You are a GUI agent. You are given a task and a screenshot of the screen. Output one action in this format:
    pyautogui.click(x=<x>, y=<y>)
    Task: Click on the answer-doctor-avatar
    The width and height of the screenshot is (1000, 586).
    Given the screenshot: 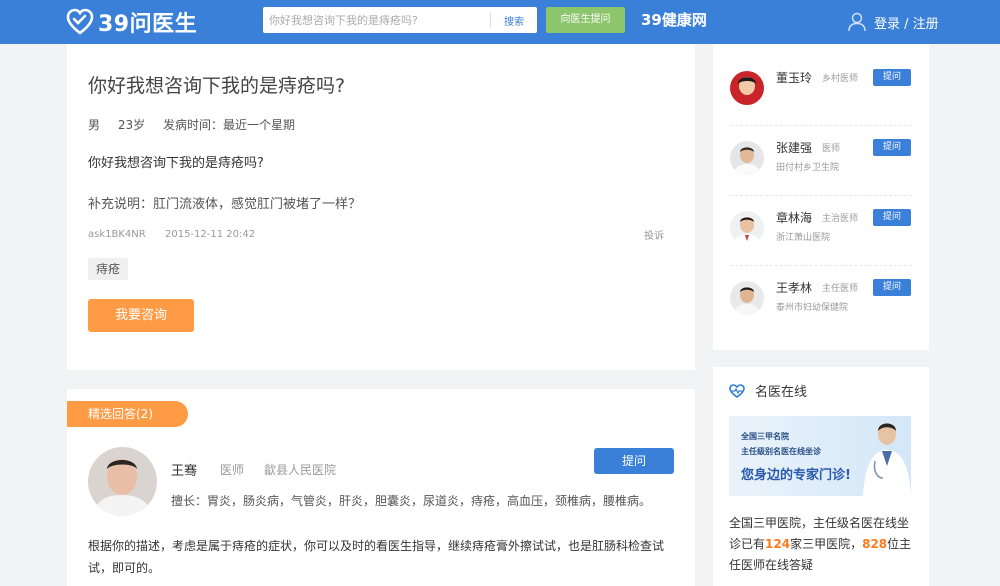 What is the action you would take?
    pyautogui.click(x=122, y=481)
    